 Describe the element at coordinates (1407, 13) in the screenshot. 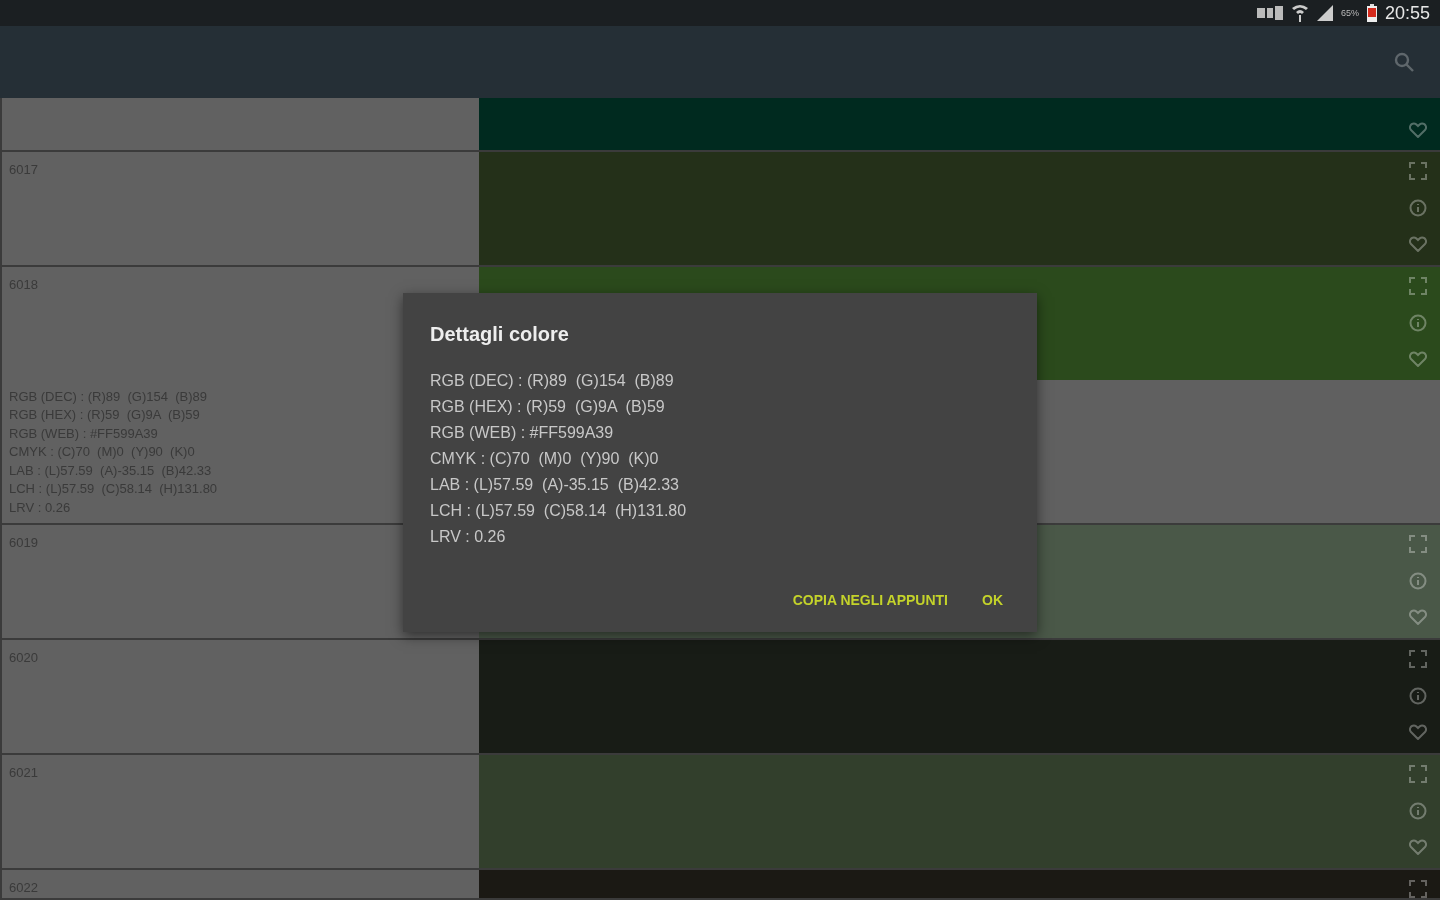

I see `clock-time: 20:55` at that location.